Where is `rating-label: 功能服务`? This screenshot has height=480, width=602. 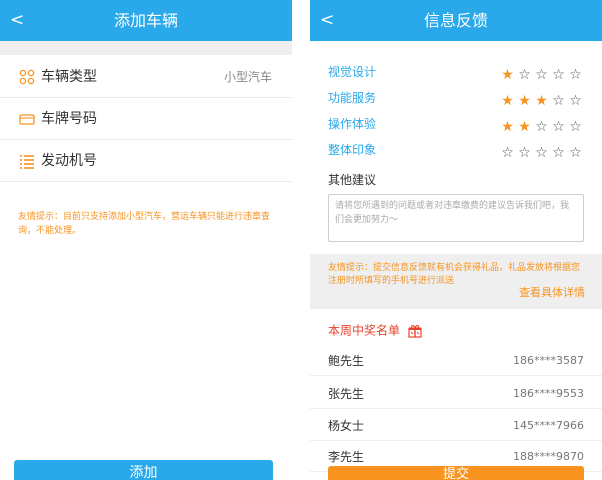
rating-label: 功能服务 is located at coordinates (352, 98).